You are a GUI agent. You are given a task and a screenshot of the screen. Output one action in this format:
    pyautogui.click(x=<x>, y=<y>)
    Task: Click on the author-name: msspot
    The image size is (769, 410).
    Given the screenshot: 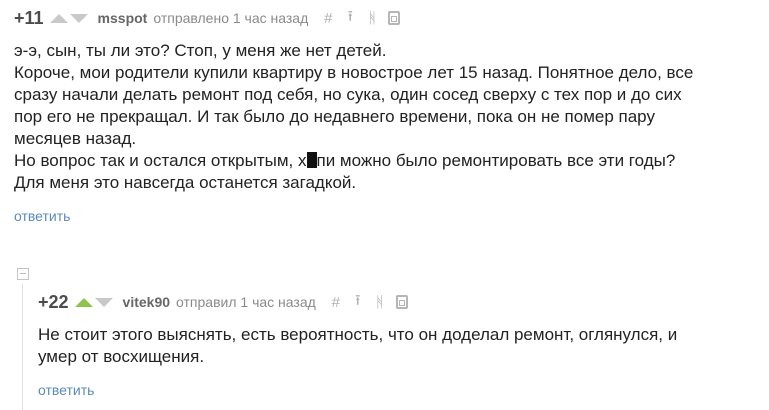 What is the action you would take?
    pyautogui.click(x=123, y=18)
    